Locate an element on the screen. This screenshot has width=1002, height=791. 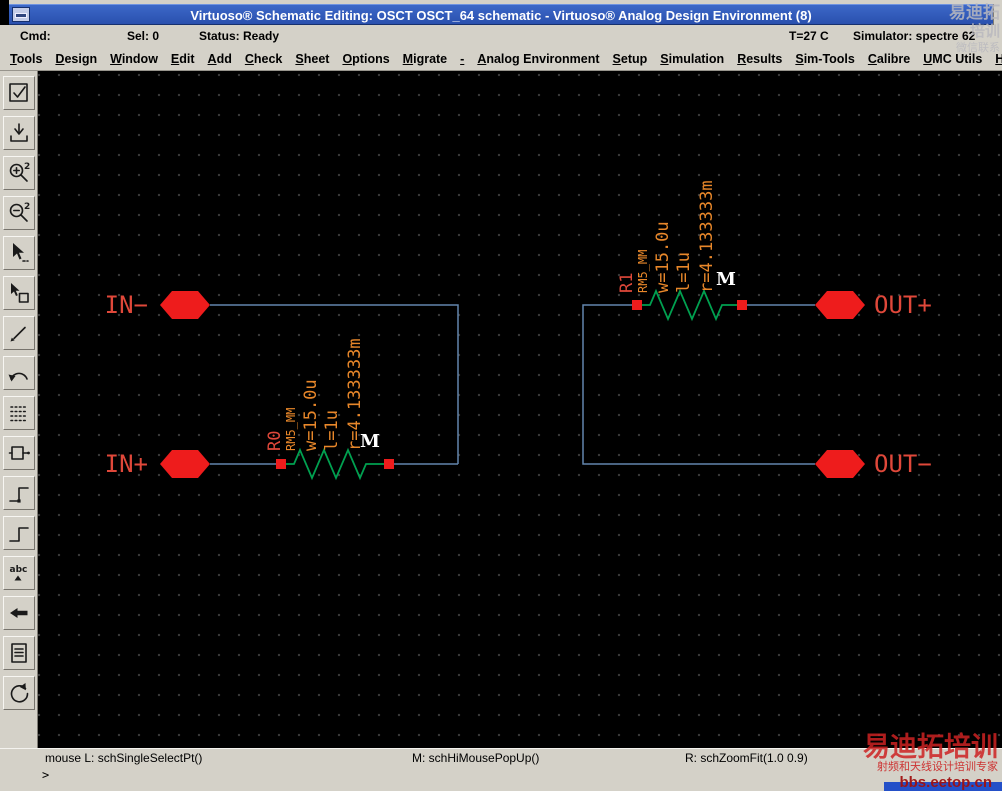
menu-sheet: Sheet is located at coordinates (312, 59).